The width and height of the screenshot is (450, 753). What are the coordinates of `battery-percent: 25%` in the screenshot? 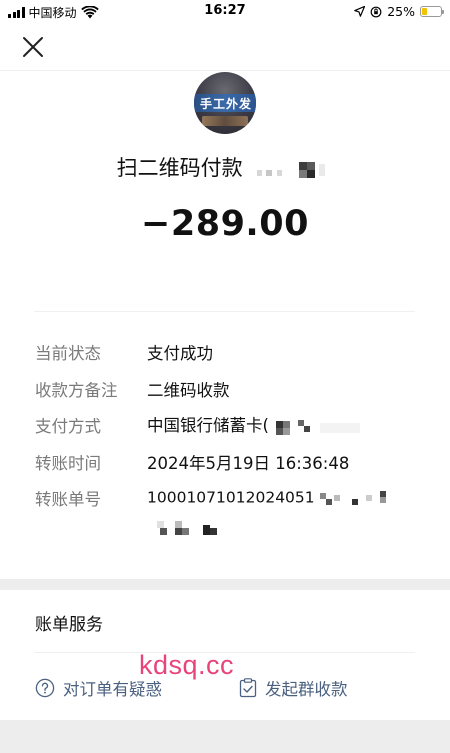 It's located at (401, 11).